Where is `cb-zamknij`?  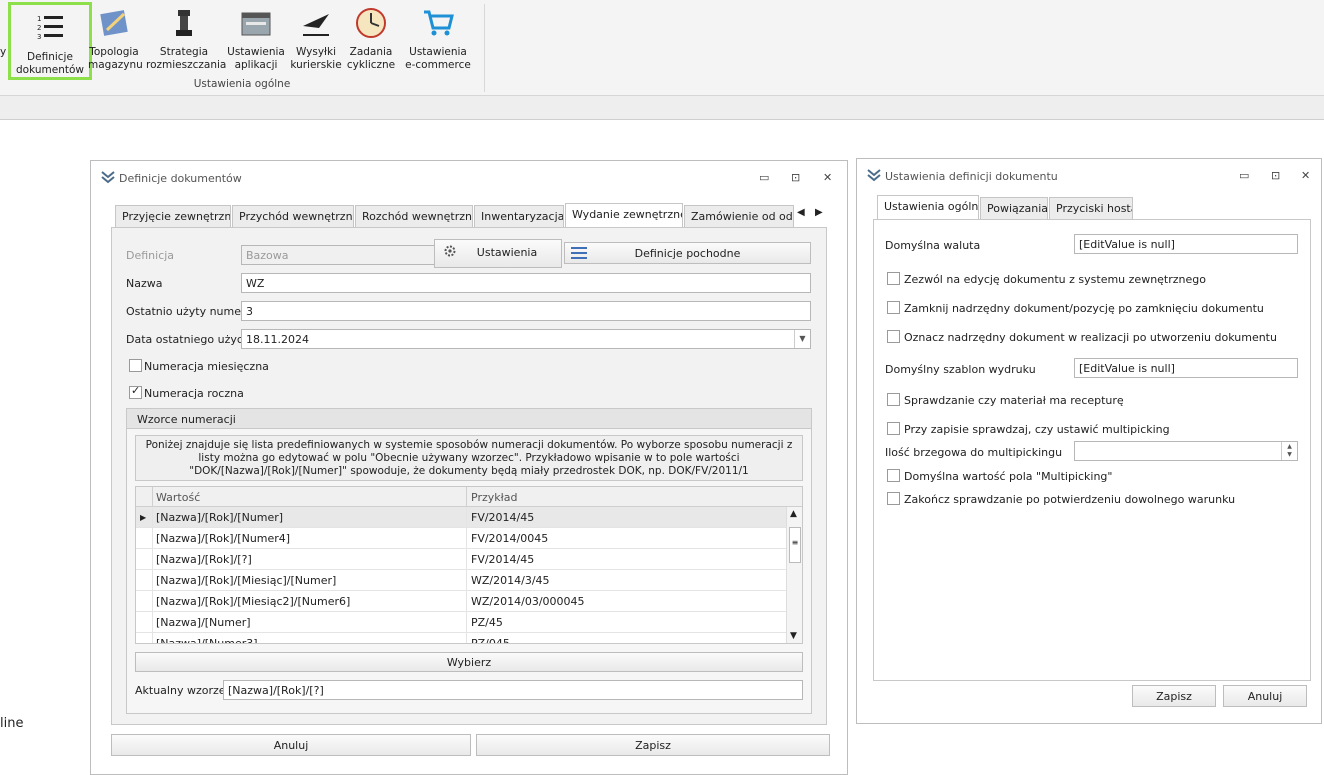 cb-zamknij is located at coordinates (893, 307).